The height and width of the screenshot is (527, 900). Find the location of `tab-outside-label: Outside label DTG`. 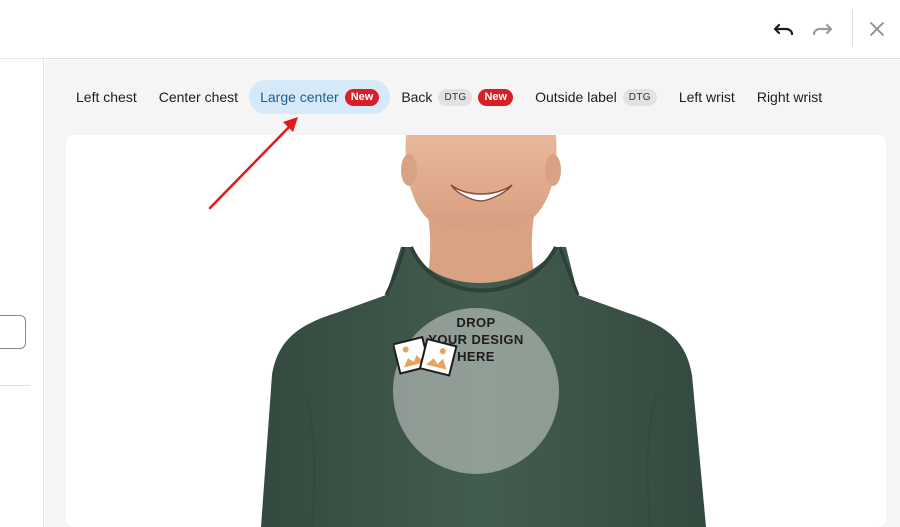

tab-outside-label: Outside label DTG is located at coordinates (596, 97).